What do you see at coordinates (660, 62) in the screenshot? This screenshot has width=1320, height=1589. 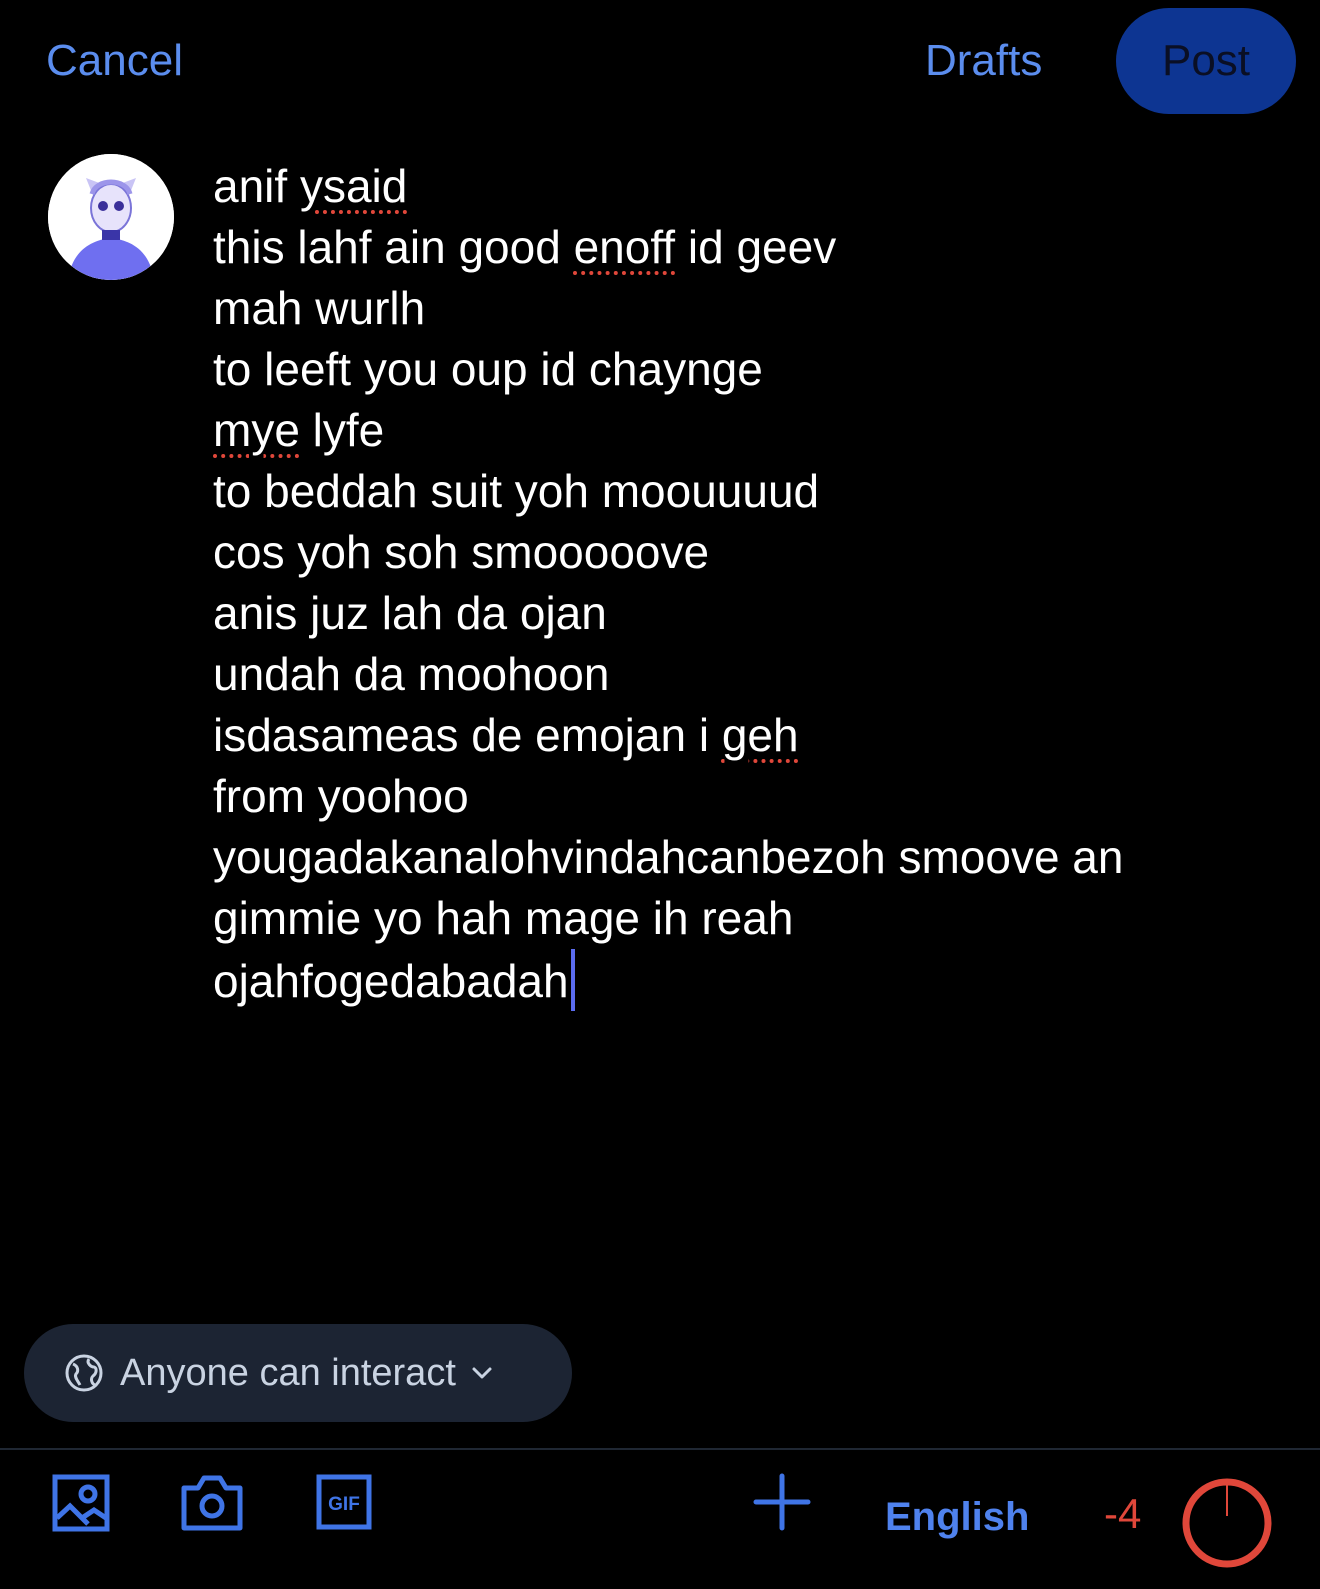 I see `composer-header: Cancel Drafts Post` at bounding box center [660, 62].